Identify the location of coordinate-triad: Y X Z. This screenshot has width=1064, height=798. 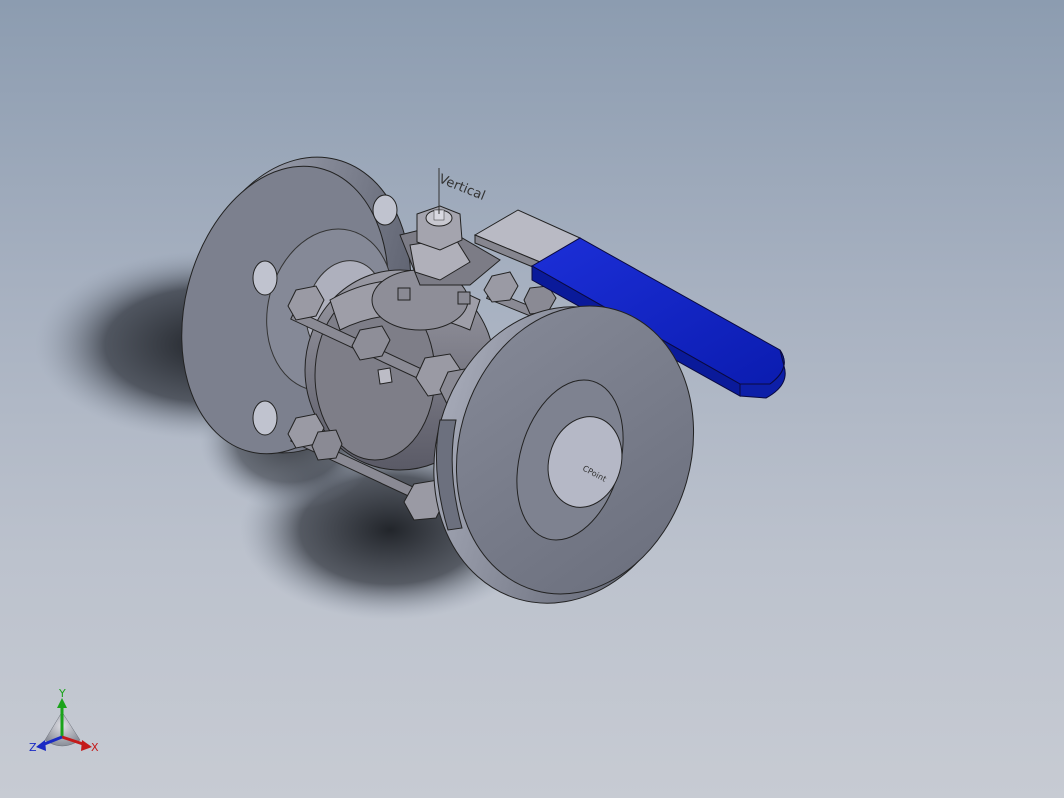
(64, 720).